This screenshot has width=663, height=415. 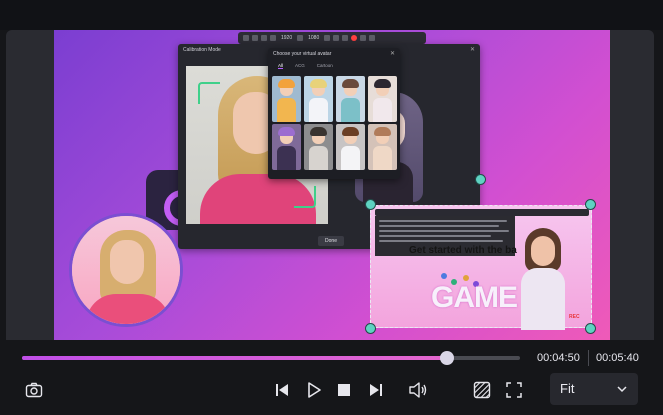 I want to click on width-value: 1920, so click(x=286, y=38).